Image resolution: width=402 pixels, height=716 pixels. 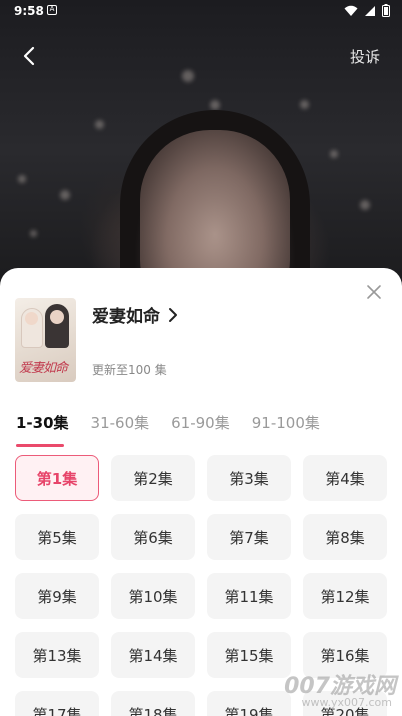 What do you see at coordinates (57, 478) in the screenshot?
I see `episode-button: 第1集` at bounding box center [57, 478].